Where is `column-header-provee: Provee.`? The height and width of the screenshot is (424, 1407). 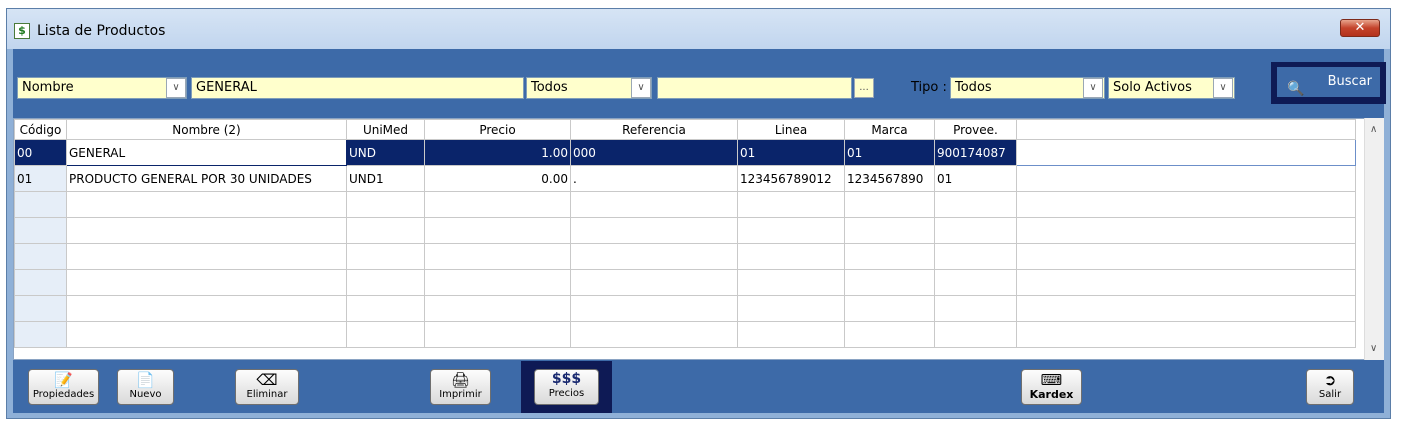
column-header-provee: Provee. is located at coordinates (975, 129).